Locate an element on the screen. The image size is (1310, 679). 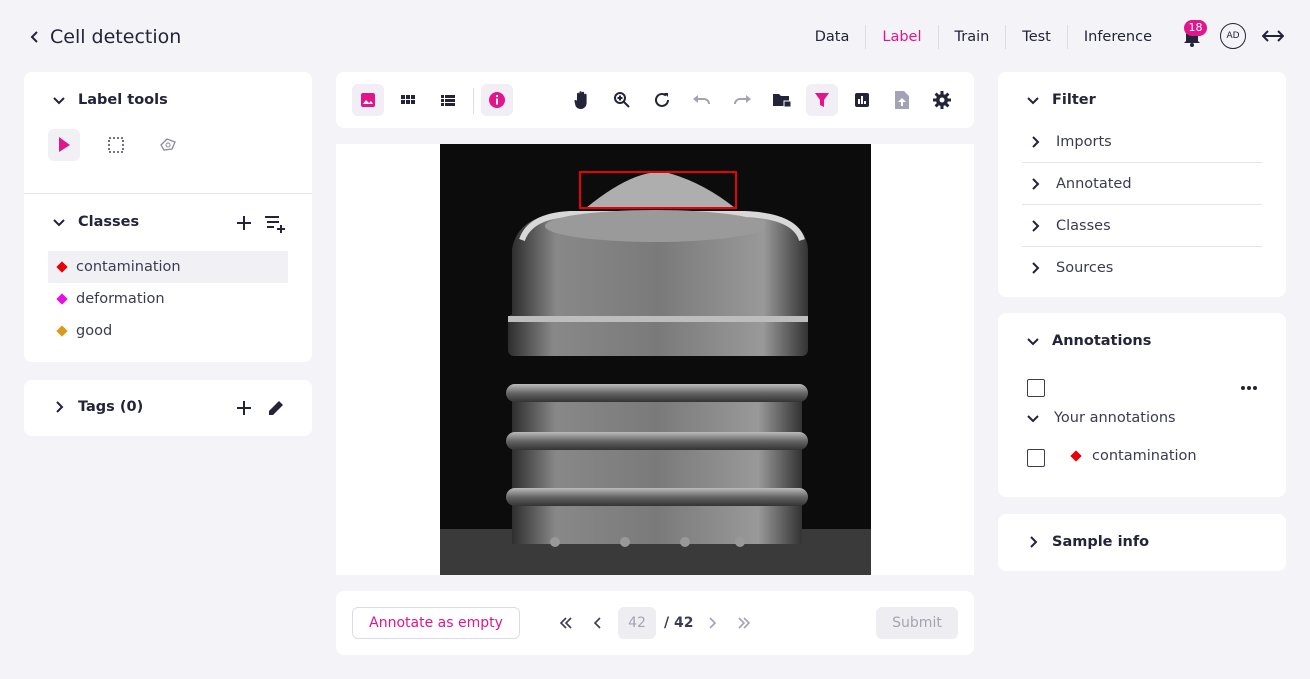
filter-item-label: Sources is located at coordinates (1085, 268).